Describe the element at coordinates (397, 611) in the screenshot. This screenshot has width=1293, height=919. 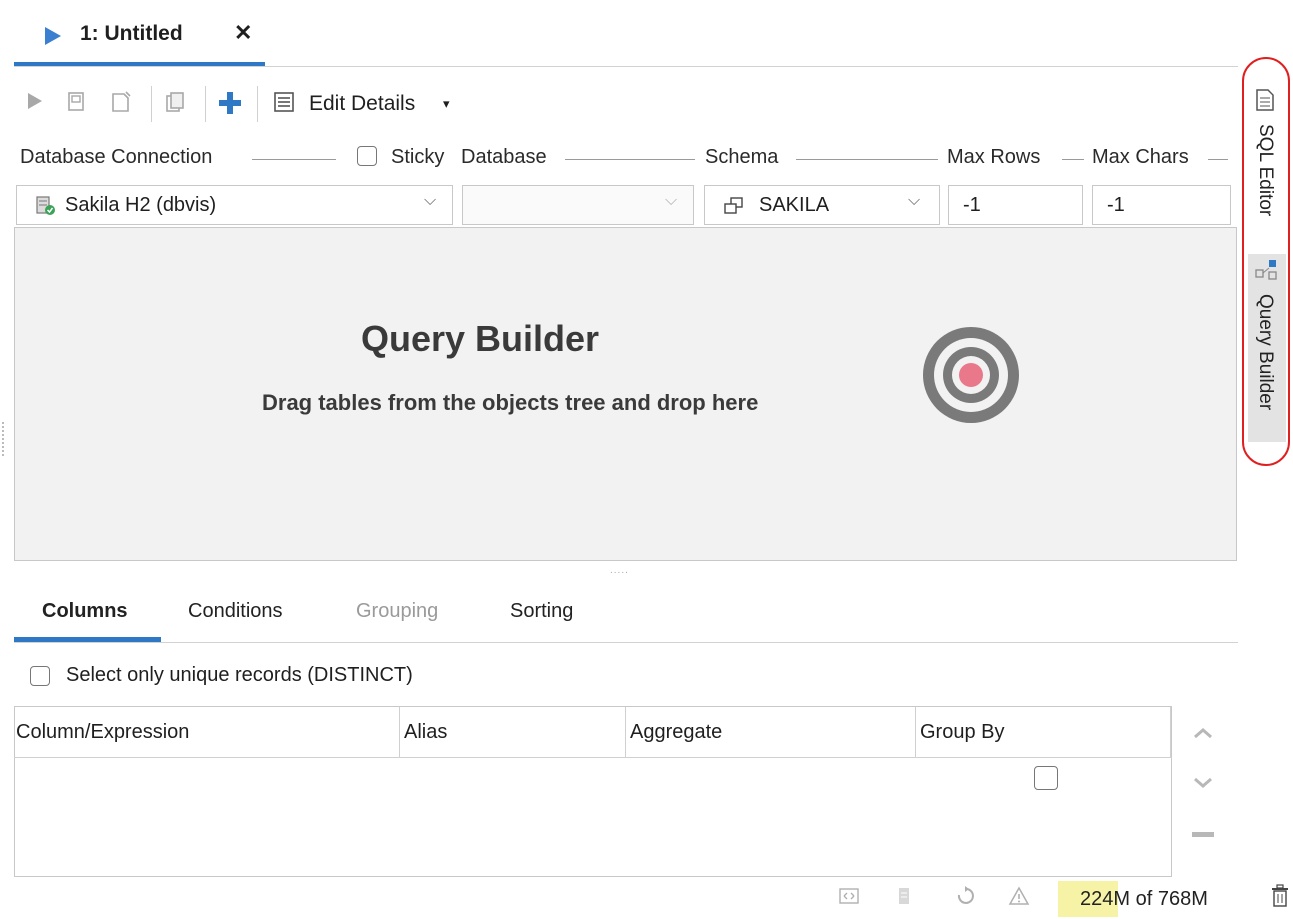
I see `tab-grouping: Grouping` at that location.